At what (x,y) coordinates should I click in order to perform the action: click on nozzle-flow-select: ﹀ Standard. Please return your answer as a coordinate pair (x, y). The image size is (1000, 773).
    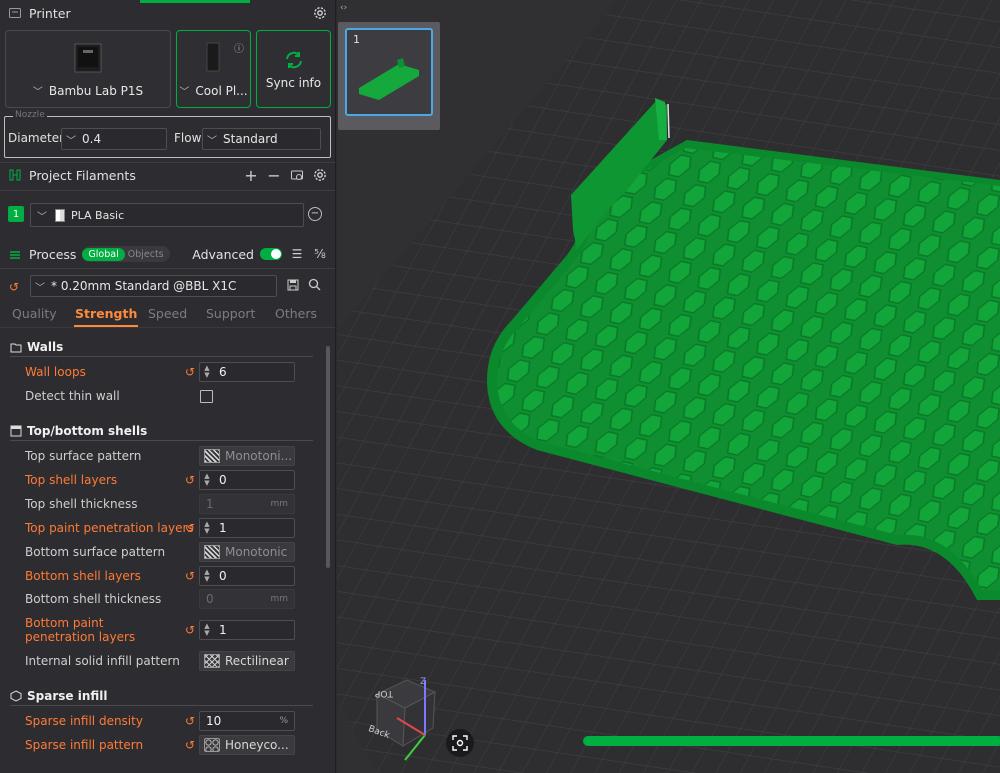
    Looking at the image, I should click on (261, 139).